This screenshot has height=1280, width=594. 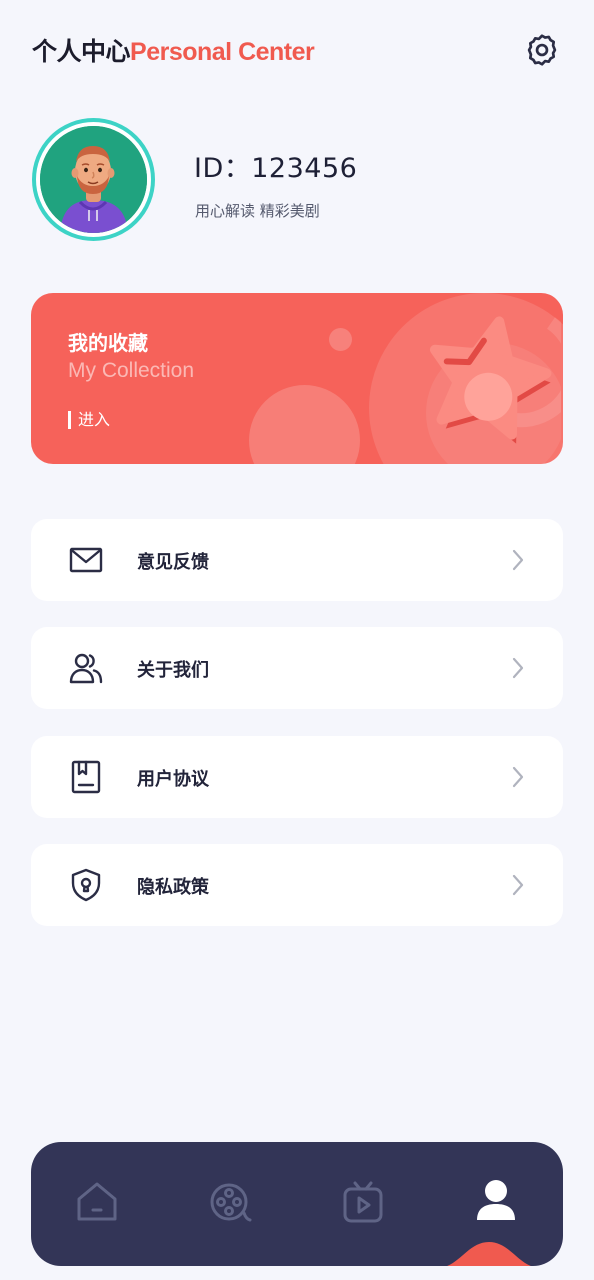 What do you see at coordinates (276, 168) in the screenshot?
I see `user-id: ID：123456` at bounding box center [276, 168].